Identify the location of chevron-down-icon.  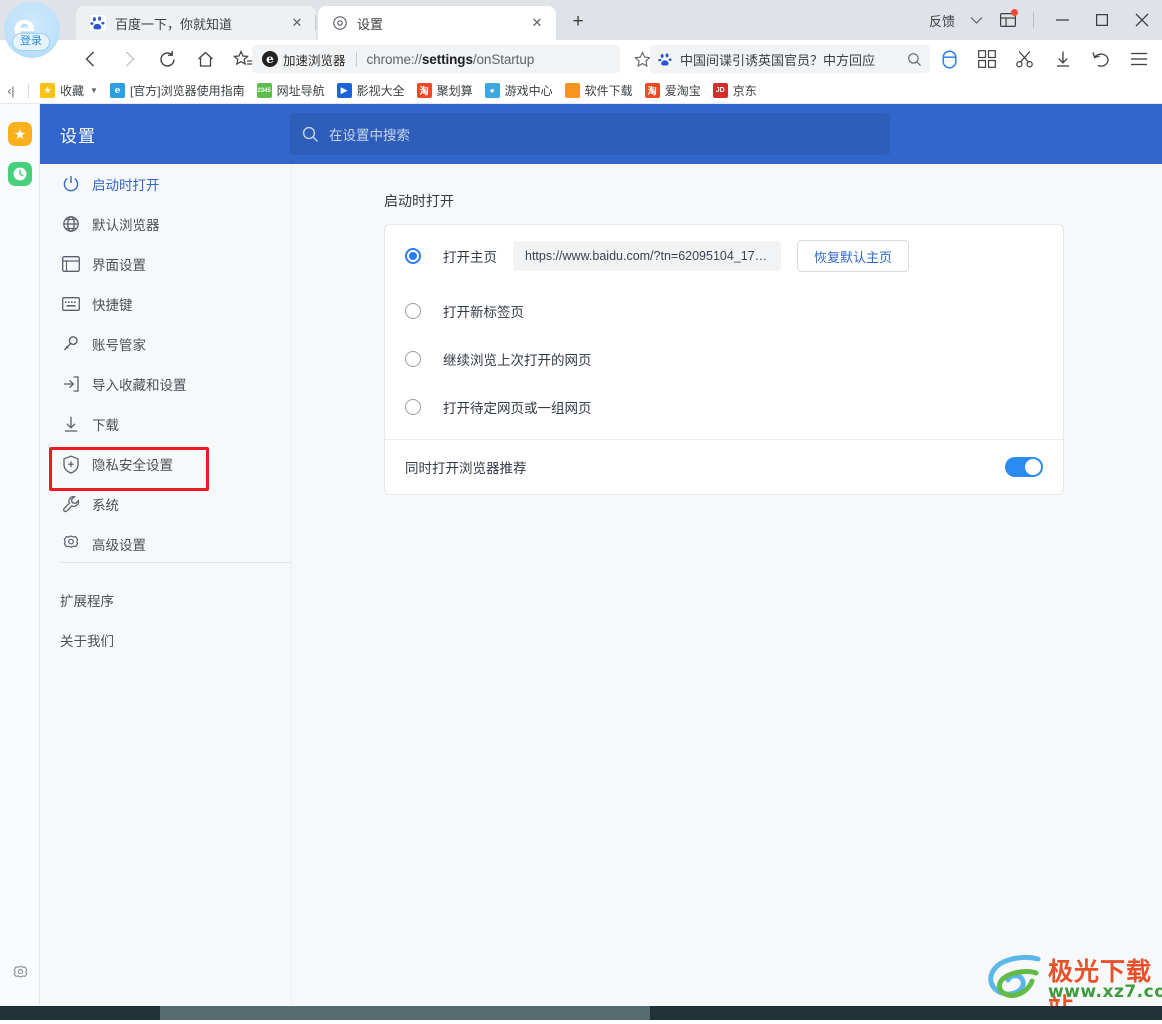
(976, 20).